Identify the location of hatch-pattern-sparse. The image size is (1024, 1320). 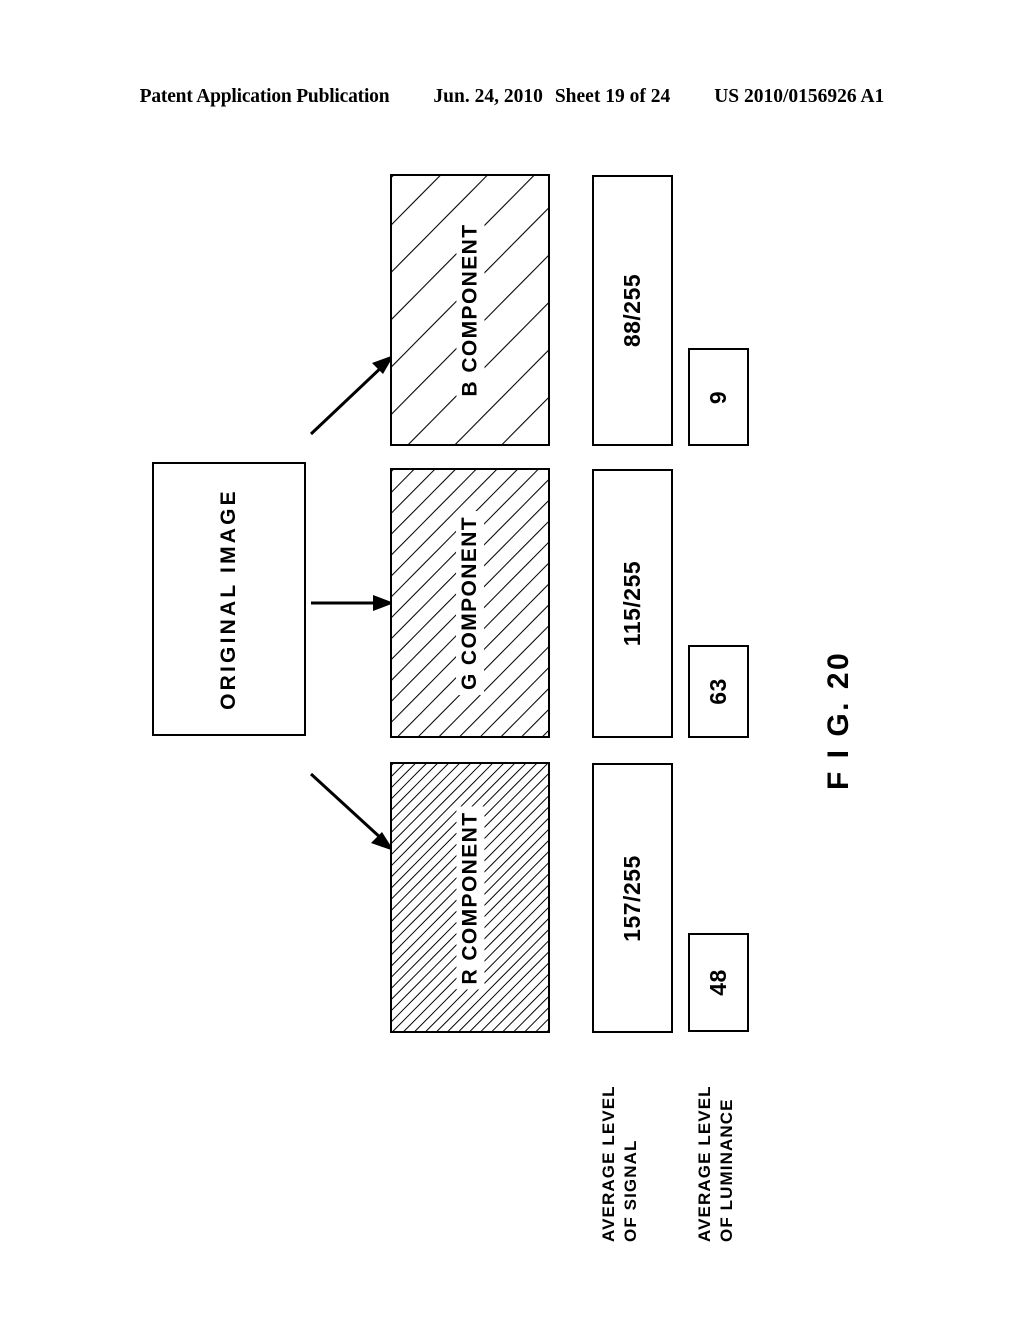
(470, 310).